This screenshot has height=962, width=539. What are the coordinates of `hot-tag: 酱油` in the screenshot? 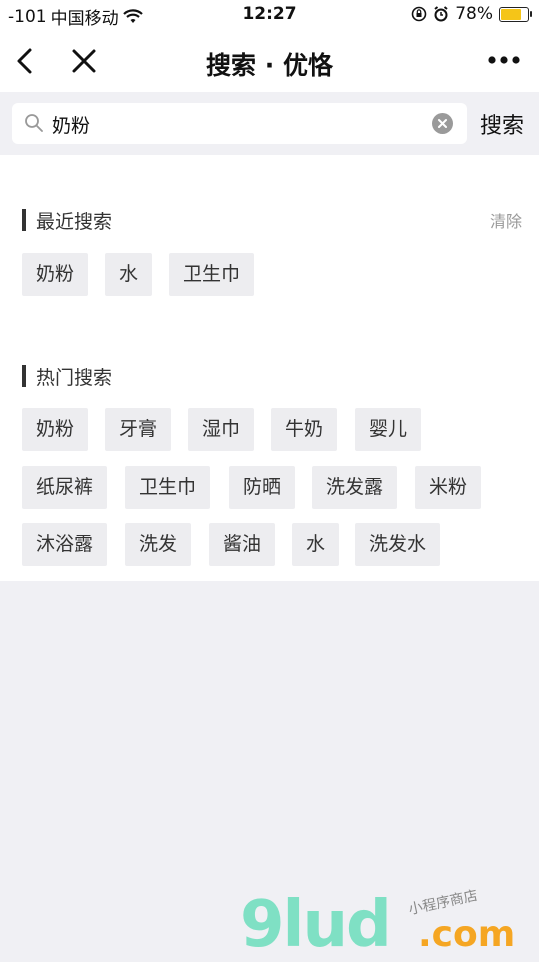 It's located at (242, 544).